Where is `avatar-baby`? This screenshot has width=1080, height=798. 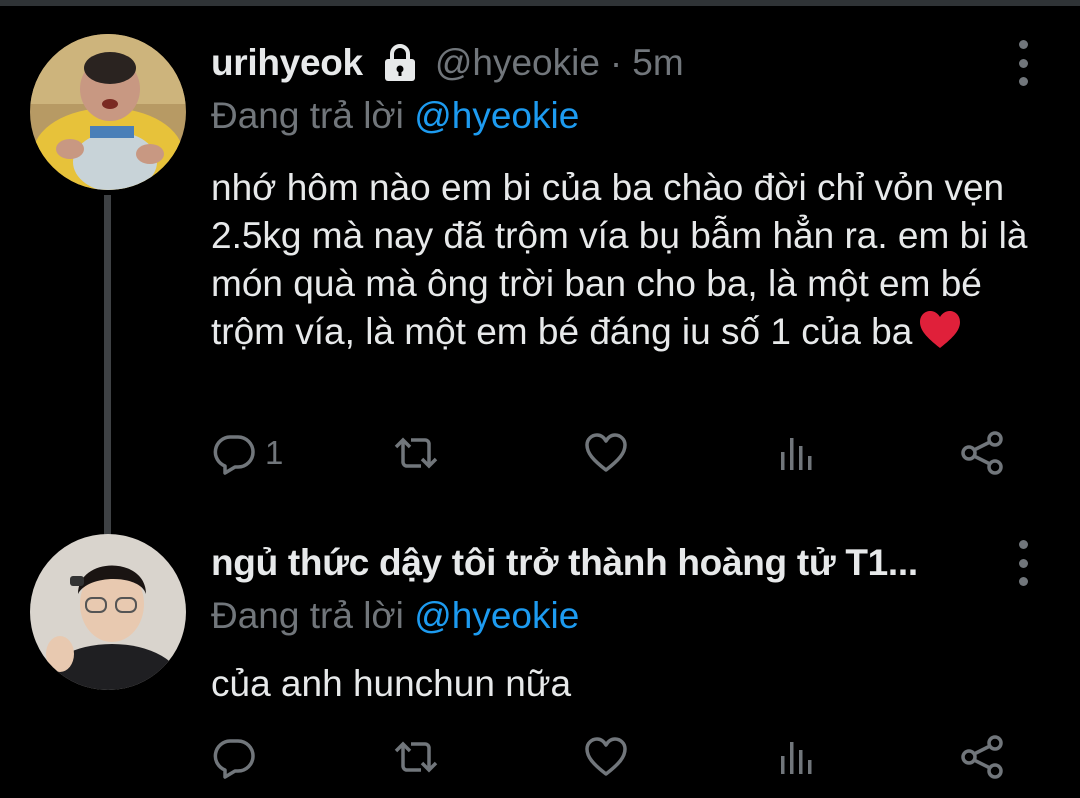 avatar-baby is located at coordinates (108, 112).